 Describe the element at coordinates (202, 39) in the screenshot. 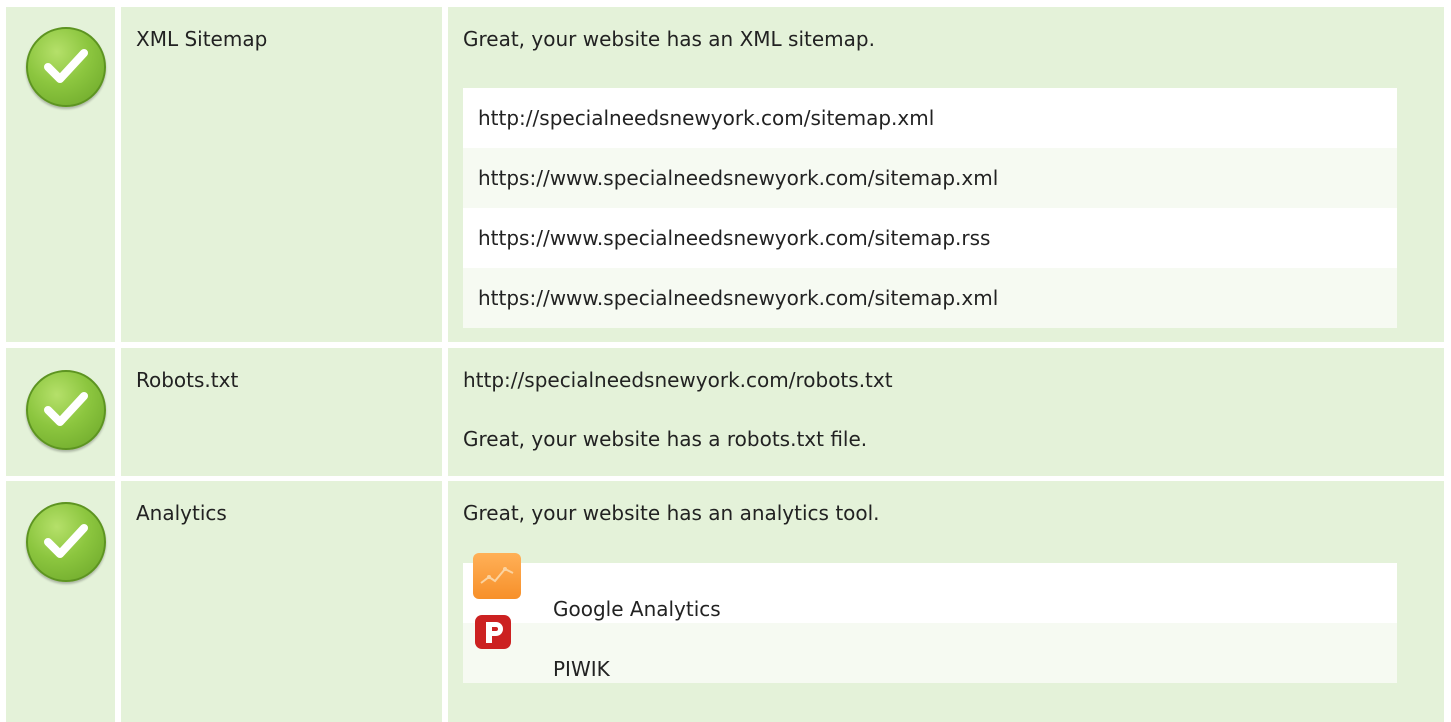

I see `check-name: XML Sitemap` at that location.